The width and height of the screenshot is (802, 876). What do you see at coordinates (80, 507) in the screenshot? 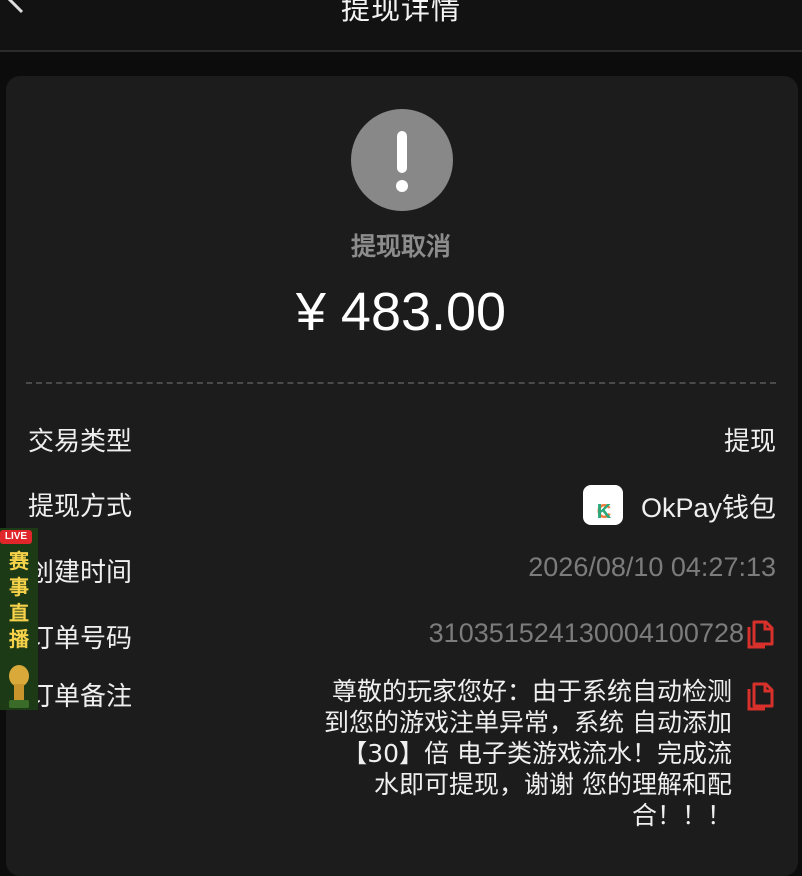
I see `method-label: 提现方式` at bounding box center [80, 507].